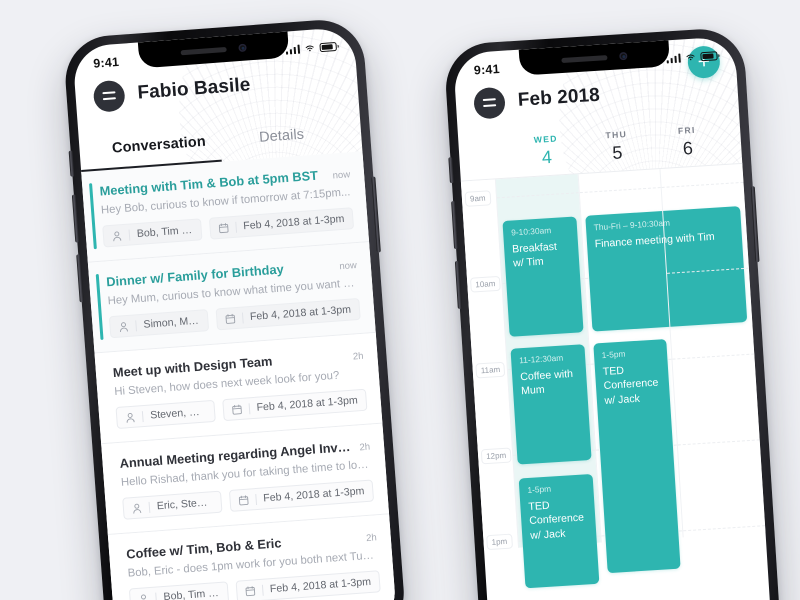  Describe the element at coordinates (616, 135) in the screenshot. I see `day-name-thu: THU` at that location.